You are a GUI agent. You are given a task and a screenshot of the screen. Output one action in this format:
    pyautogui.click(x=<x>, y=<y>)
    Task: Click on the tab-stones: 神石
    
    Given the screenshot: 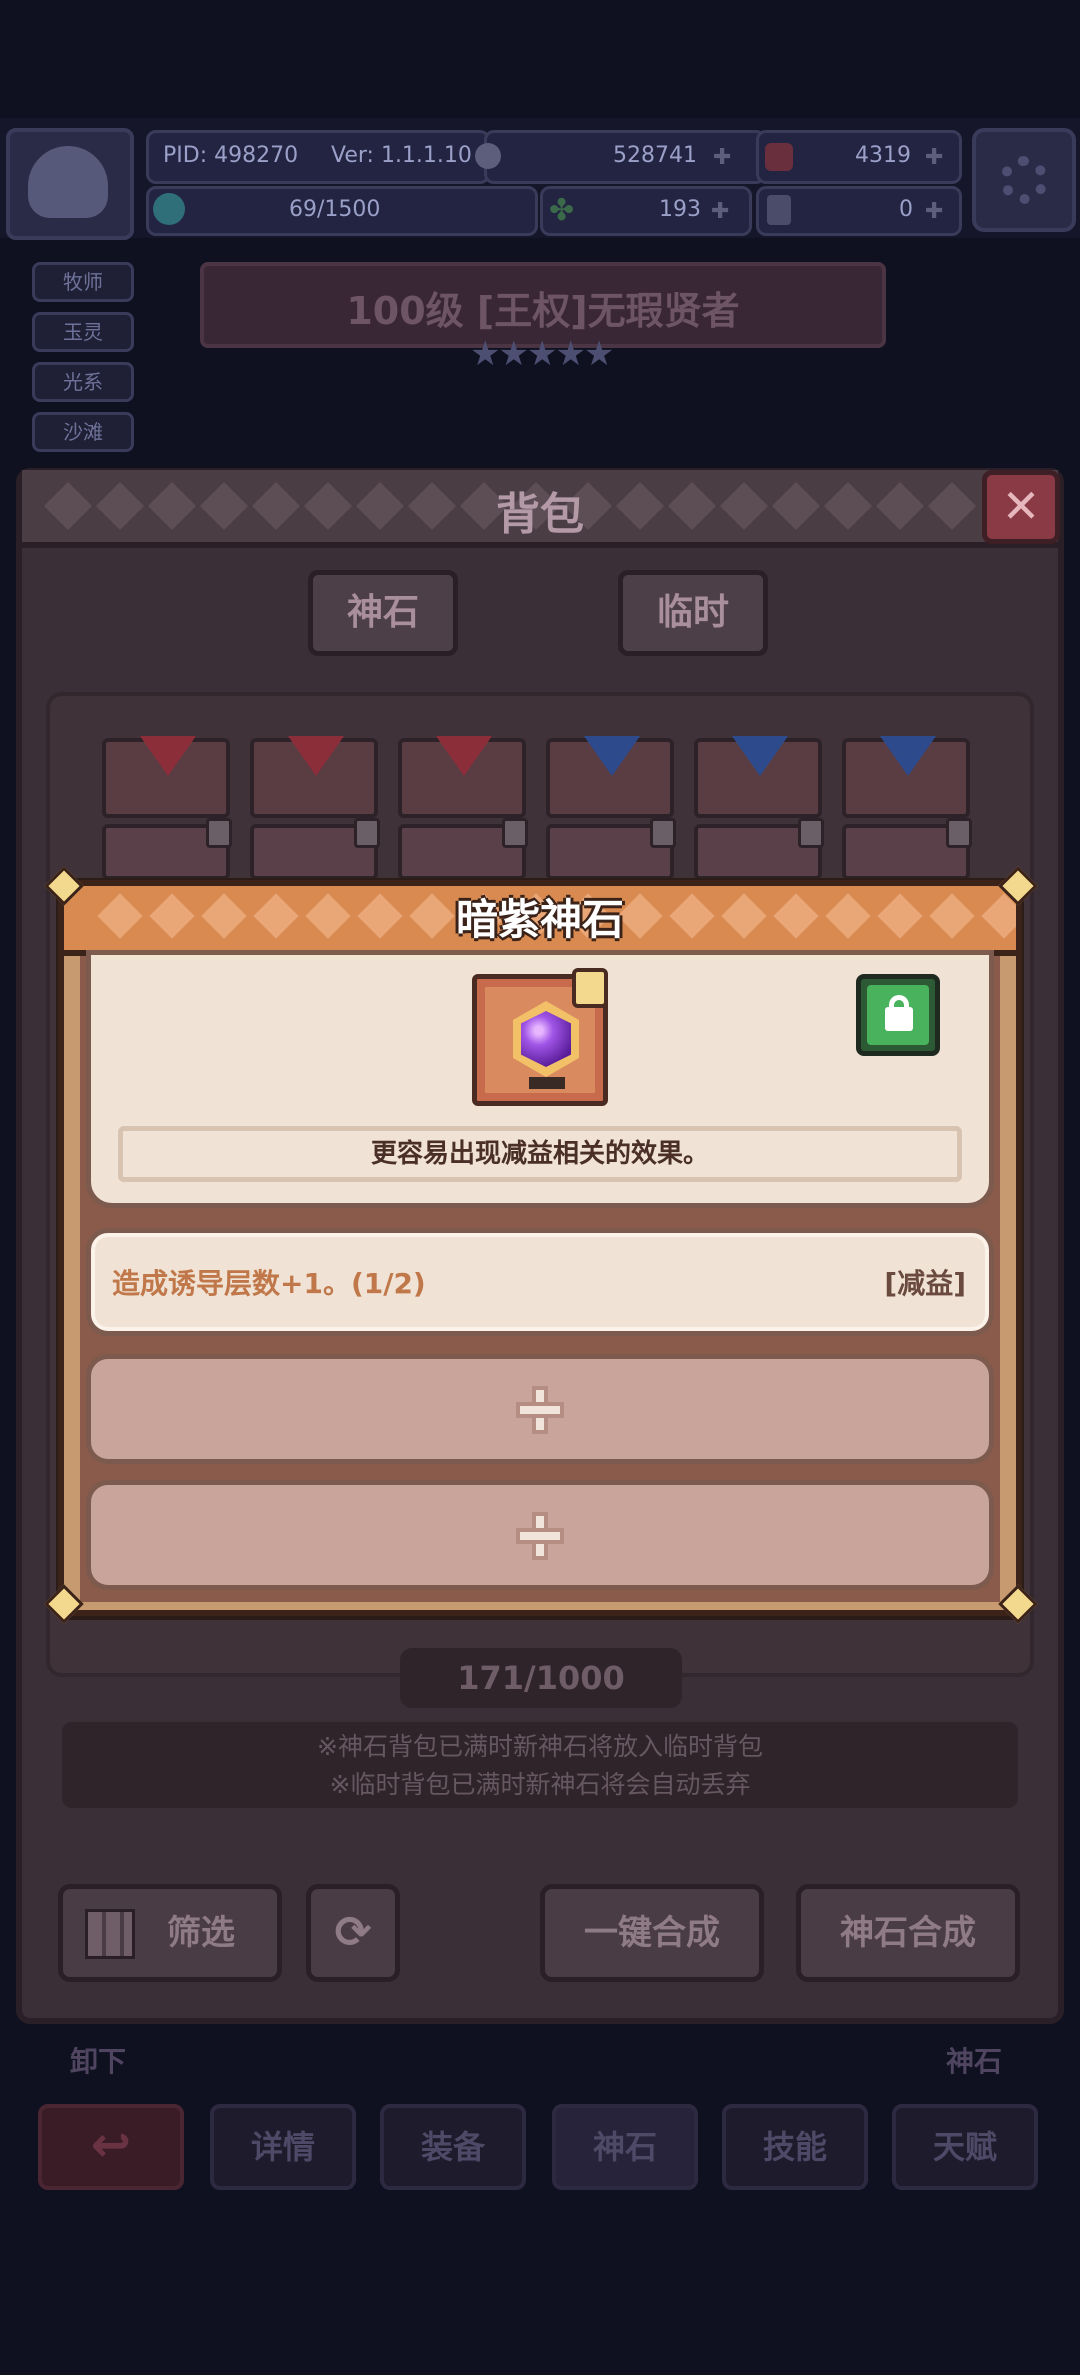 What is the action you would take?
    pyautogui.click(x=383, y=613)
    